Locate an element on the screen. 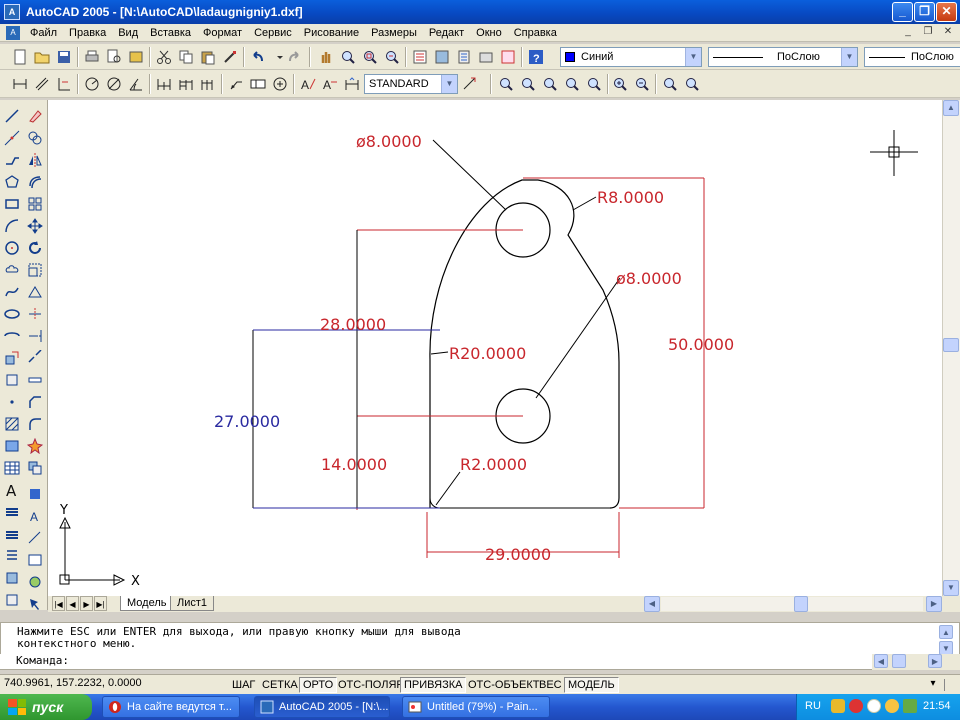 The image size is (960, 720). array-icon is located at coordinates (35, 204).